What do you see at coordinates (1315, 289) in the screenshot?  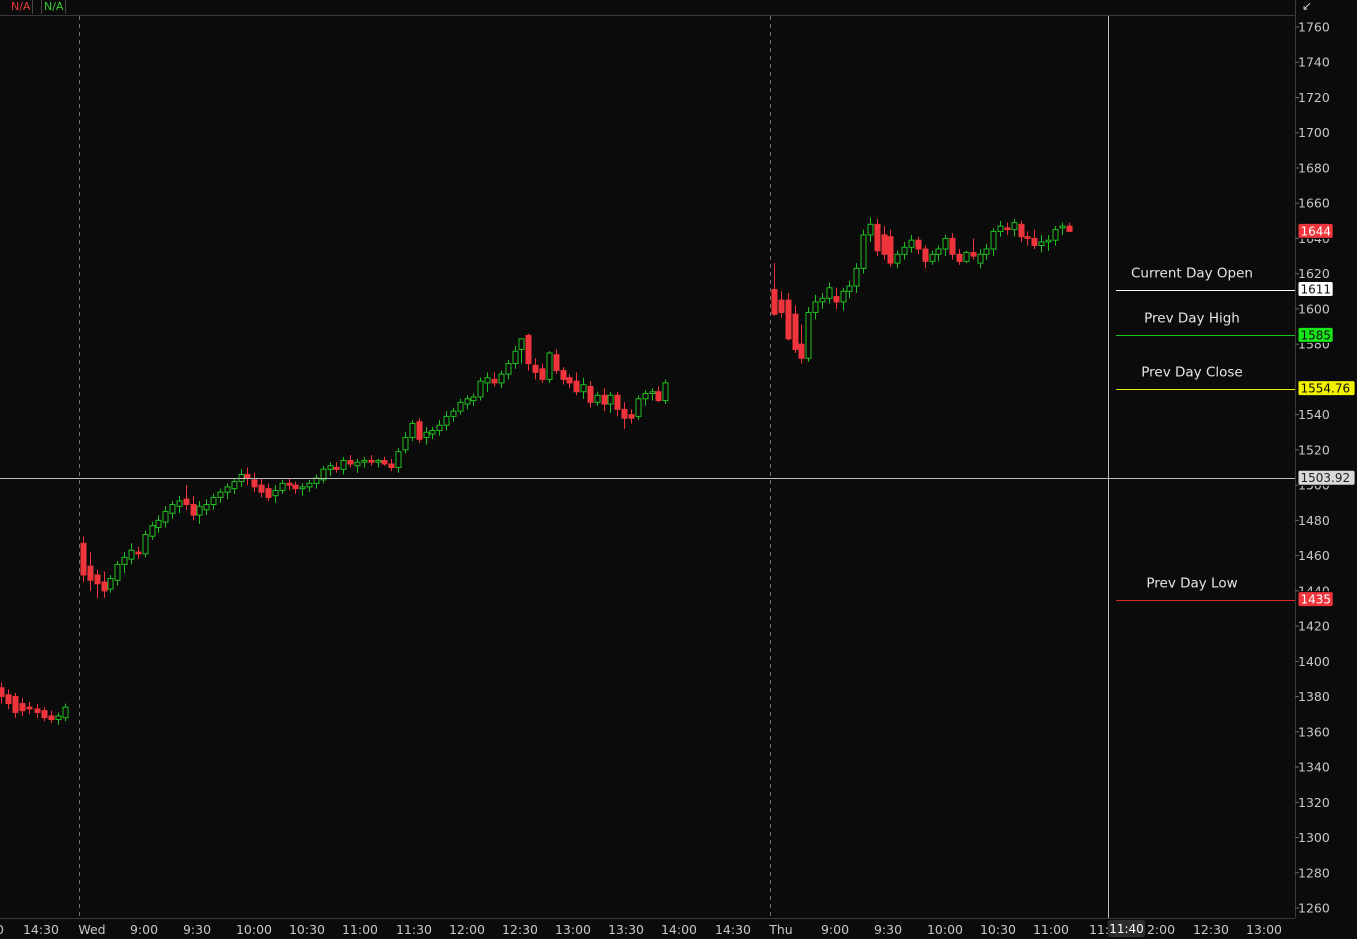 I see `price-badge: 1611` at bounding box center [1315, 289].